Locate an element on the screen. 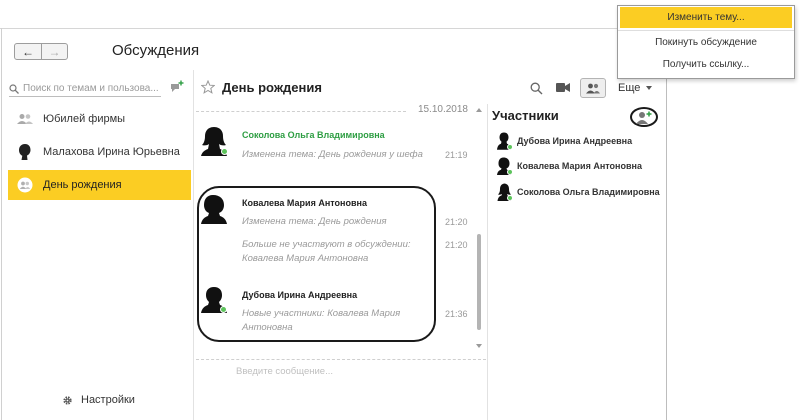  participants-title: Участники is located at coordinates (525, 115).